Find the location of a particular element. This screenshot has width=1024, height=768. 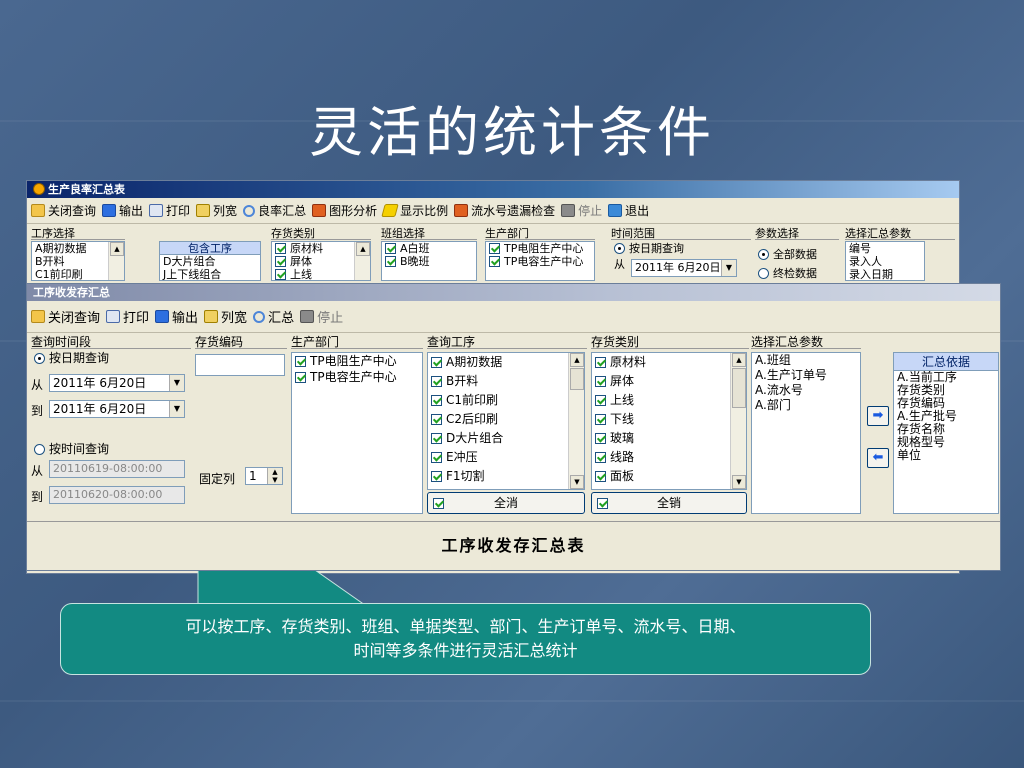

list-item: 玻璃 is located at coordinates (669, 438).